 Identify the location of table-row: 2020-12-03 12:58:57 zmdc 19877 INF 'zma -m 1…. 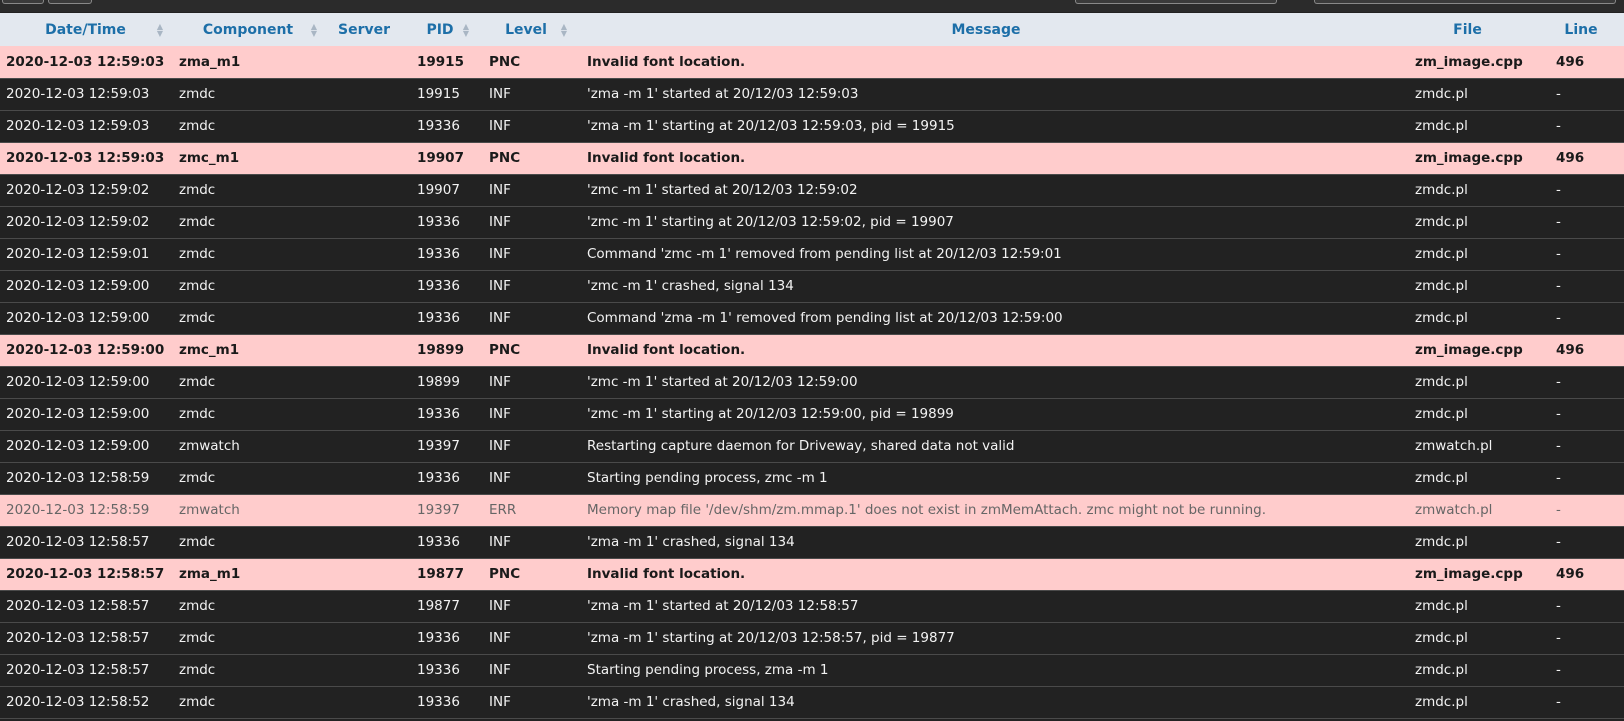
(812, 606).